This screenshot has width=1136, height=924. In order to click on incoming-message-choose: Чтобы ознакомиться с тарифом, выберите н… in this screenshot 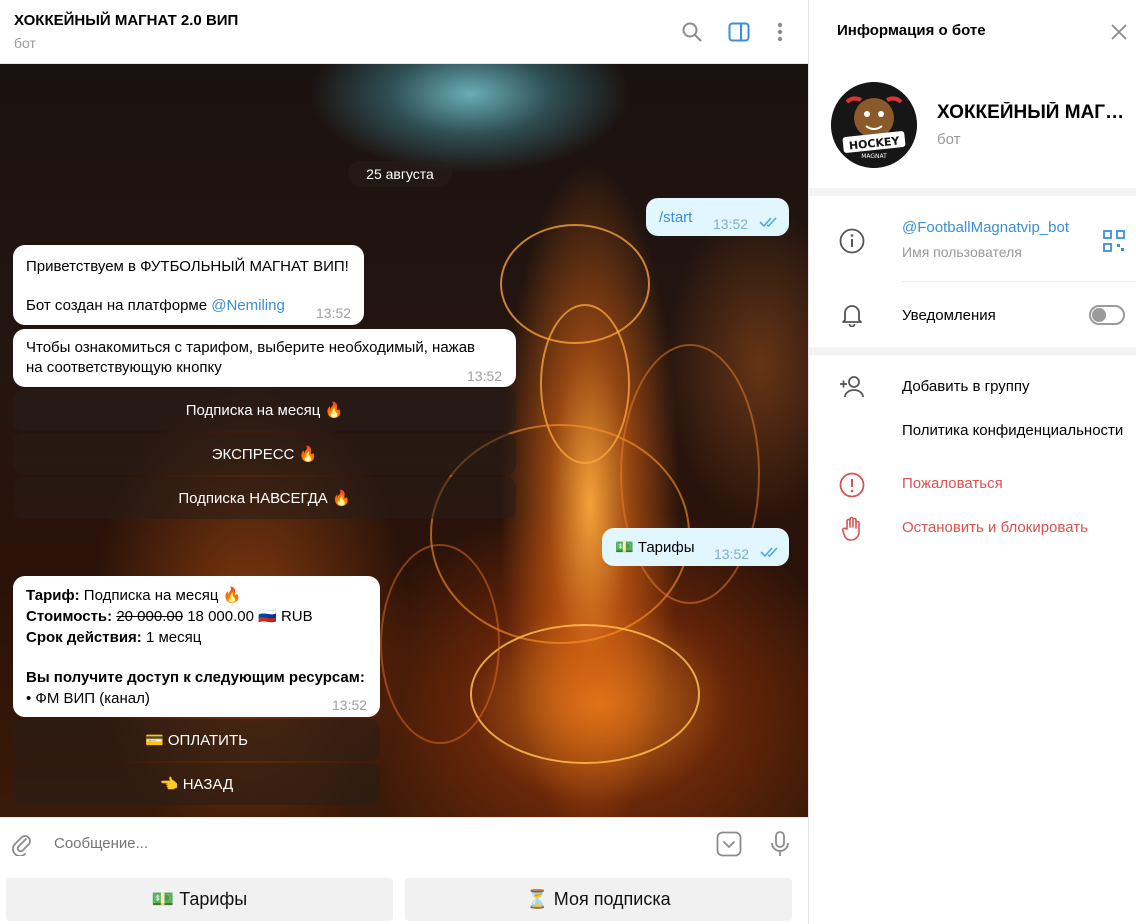, I will do `click(264, 358)`.